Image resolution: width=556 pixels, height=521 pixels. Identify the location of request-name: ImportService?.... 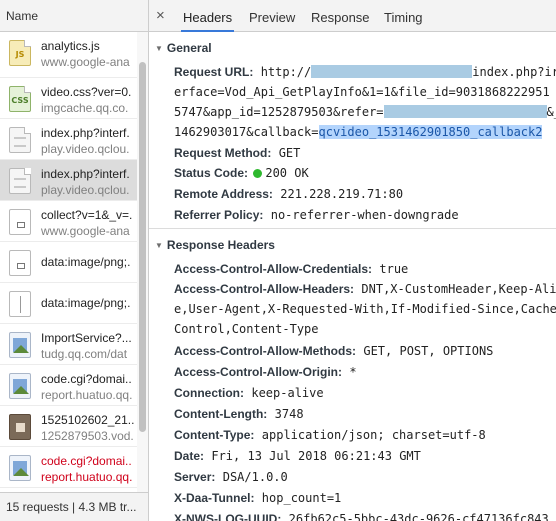
(86, 338).